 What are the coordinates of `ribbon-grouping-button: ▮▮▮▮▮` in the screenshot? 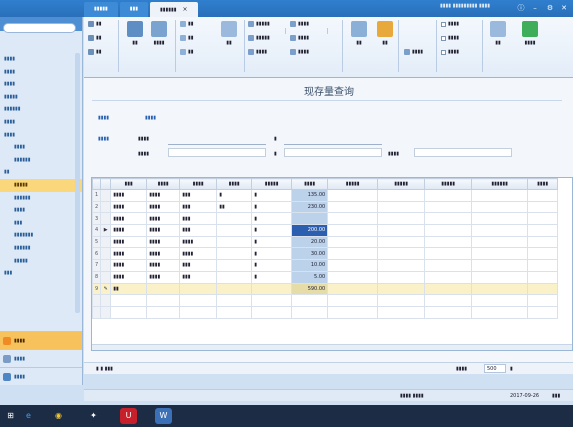 It's located at (259, 24).